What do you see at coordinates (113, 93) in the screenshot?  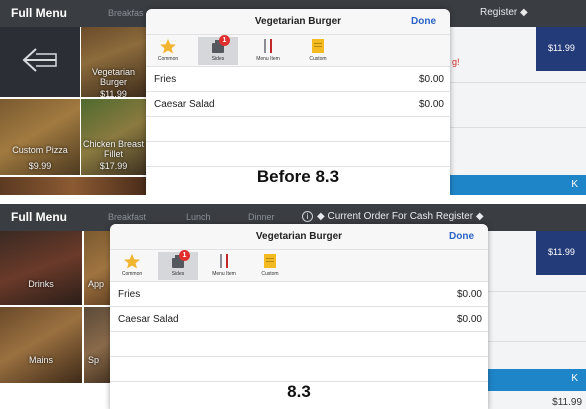 I see `tile-price: $11.99` at bounding box center [113, 93].